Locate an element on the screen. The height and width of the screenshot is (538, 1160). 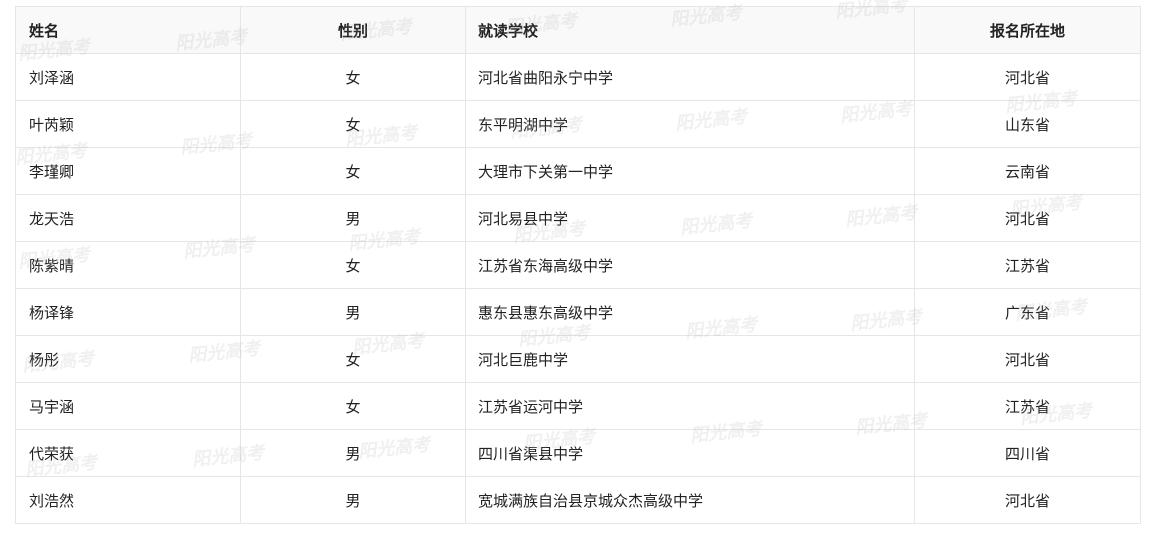
cell-school: 江苏省运河中学 is located at coordinates (690, 406).